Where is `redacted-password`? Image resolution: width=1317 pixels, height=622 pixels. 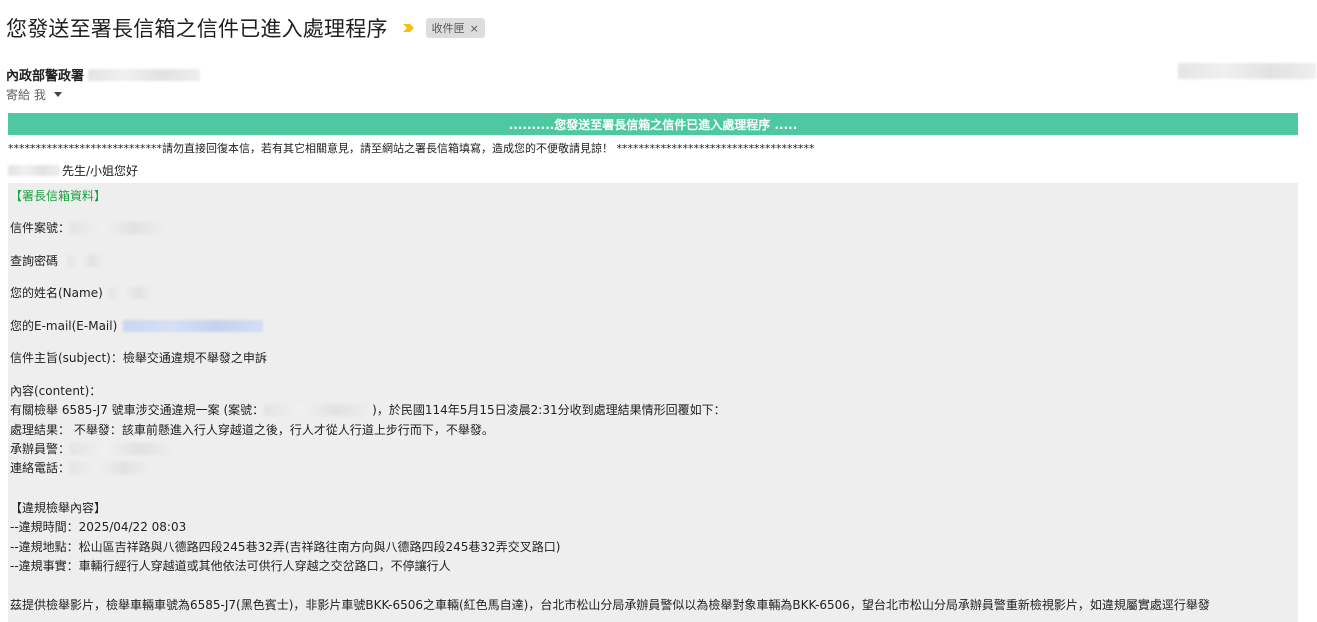
redacted-password is located at coordinates (86, 260).